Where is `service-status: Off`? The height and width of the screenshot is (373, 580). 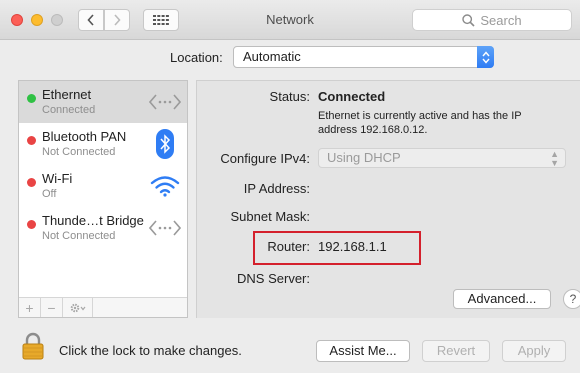
service-status: Off is located at coordinates (49, 194).